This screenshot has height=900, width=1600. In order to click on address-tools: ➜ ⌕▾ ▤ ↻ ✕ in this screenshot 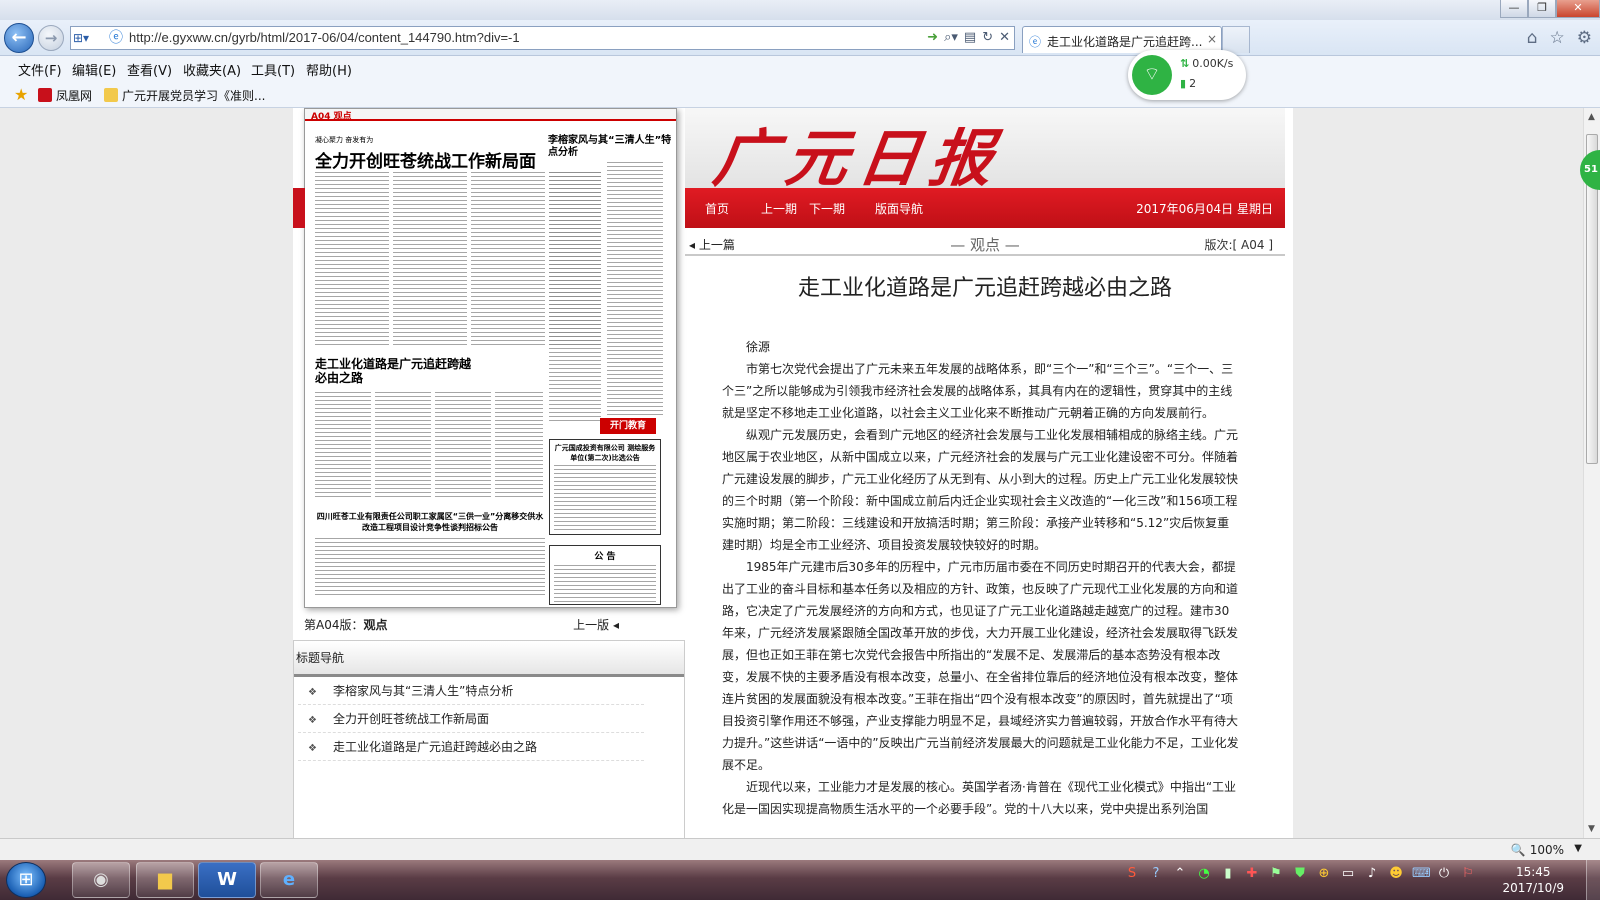, I will do `click(968, 38)`.